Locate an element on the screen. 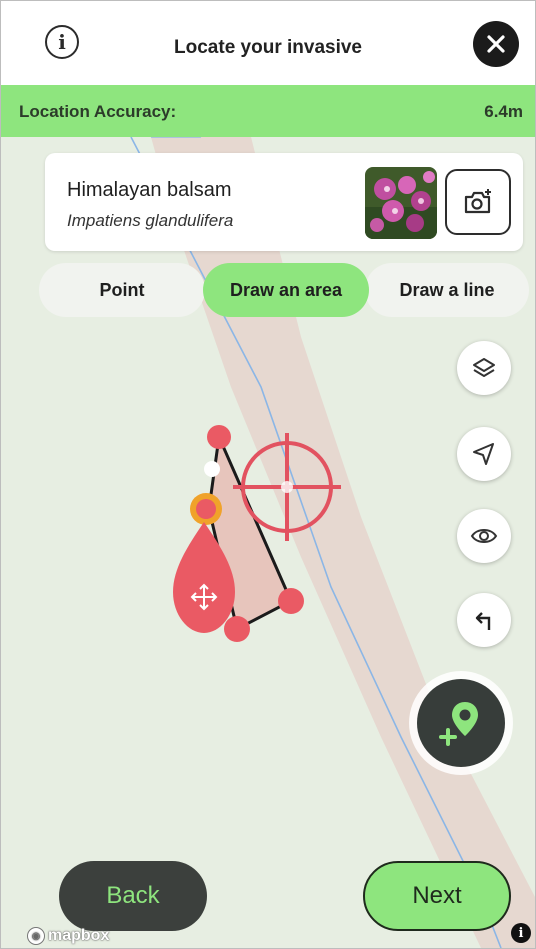 Image resolution: width=536 pixels, height=949 pixels. page-title: Locate your invasive is located at coordinates (268, 47).